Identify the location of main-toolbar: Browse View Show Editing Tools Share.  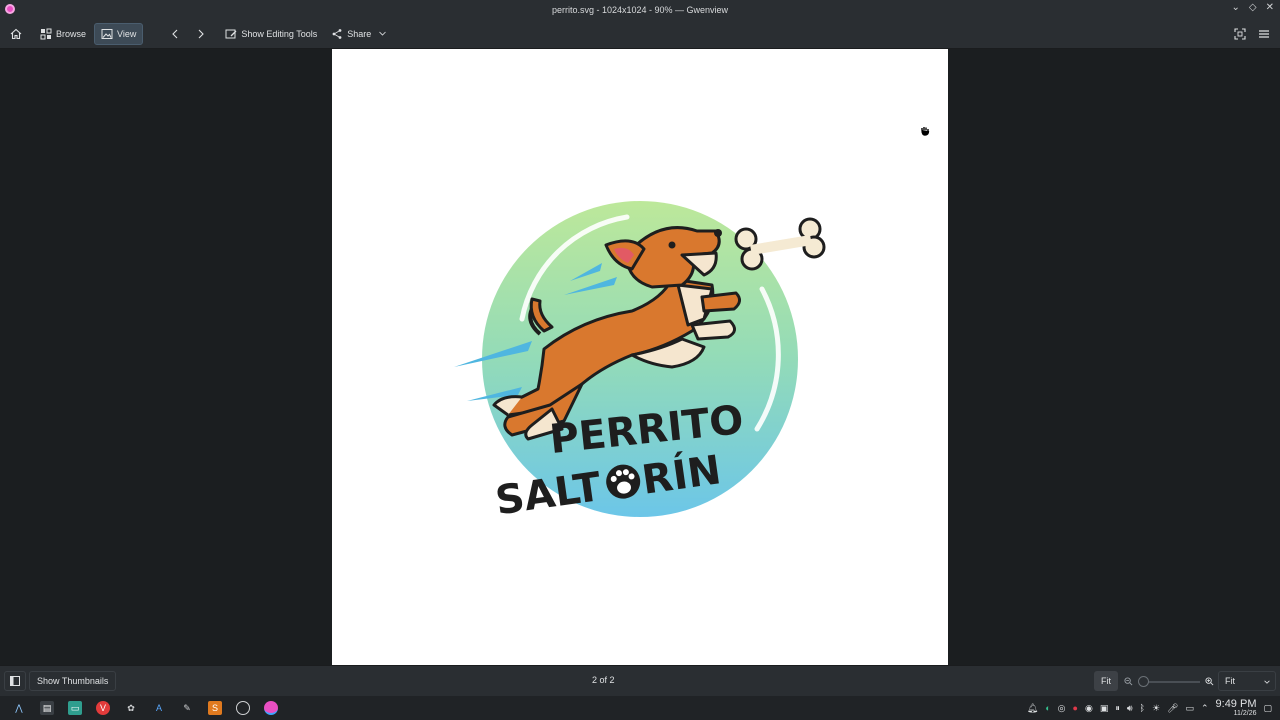
(640, 34).